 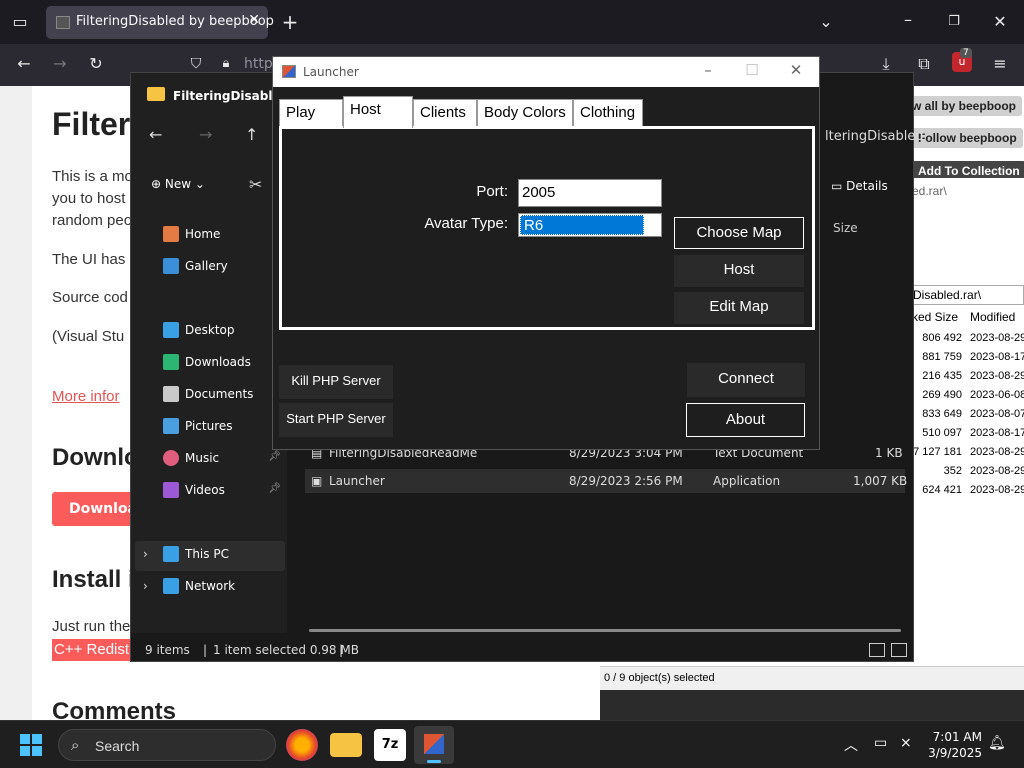 I want to click on nav-item-home: Home, so click(x=222, y=235).